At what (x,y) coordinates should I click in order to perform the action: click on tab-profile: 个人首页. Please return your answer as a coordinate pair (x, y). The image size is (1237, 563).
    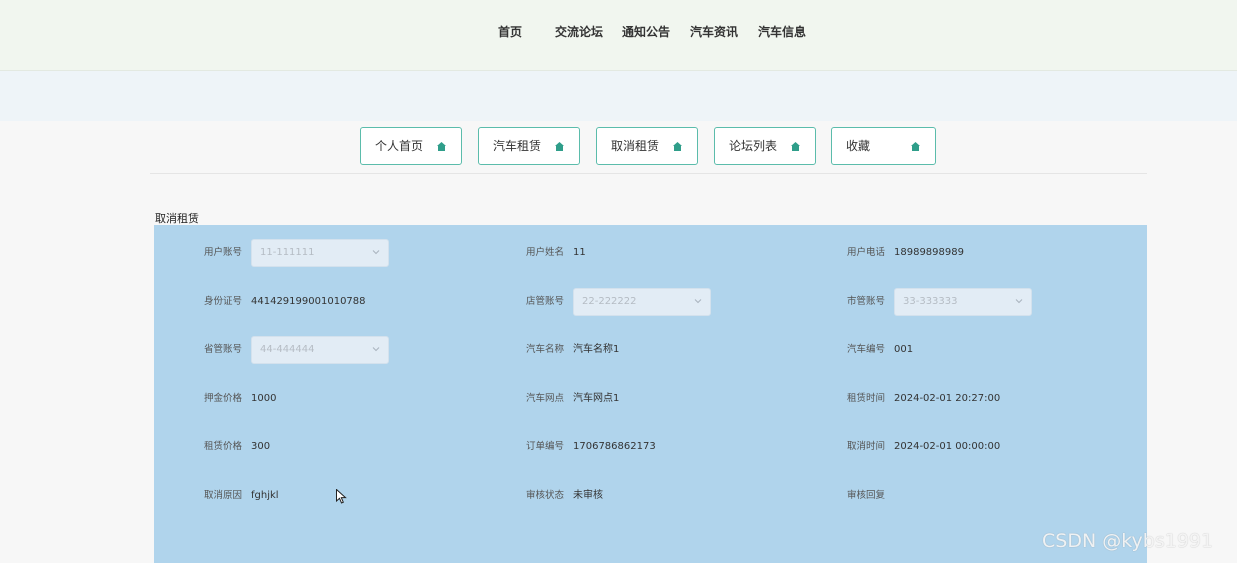
    Looking at the image, I should click on (411, 146).